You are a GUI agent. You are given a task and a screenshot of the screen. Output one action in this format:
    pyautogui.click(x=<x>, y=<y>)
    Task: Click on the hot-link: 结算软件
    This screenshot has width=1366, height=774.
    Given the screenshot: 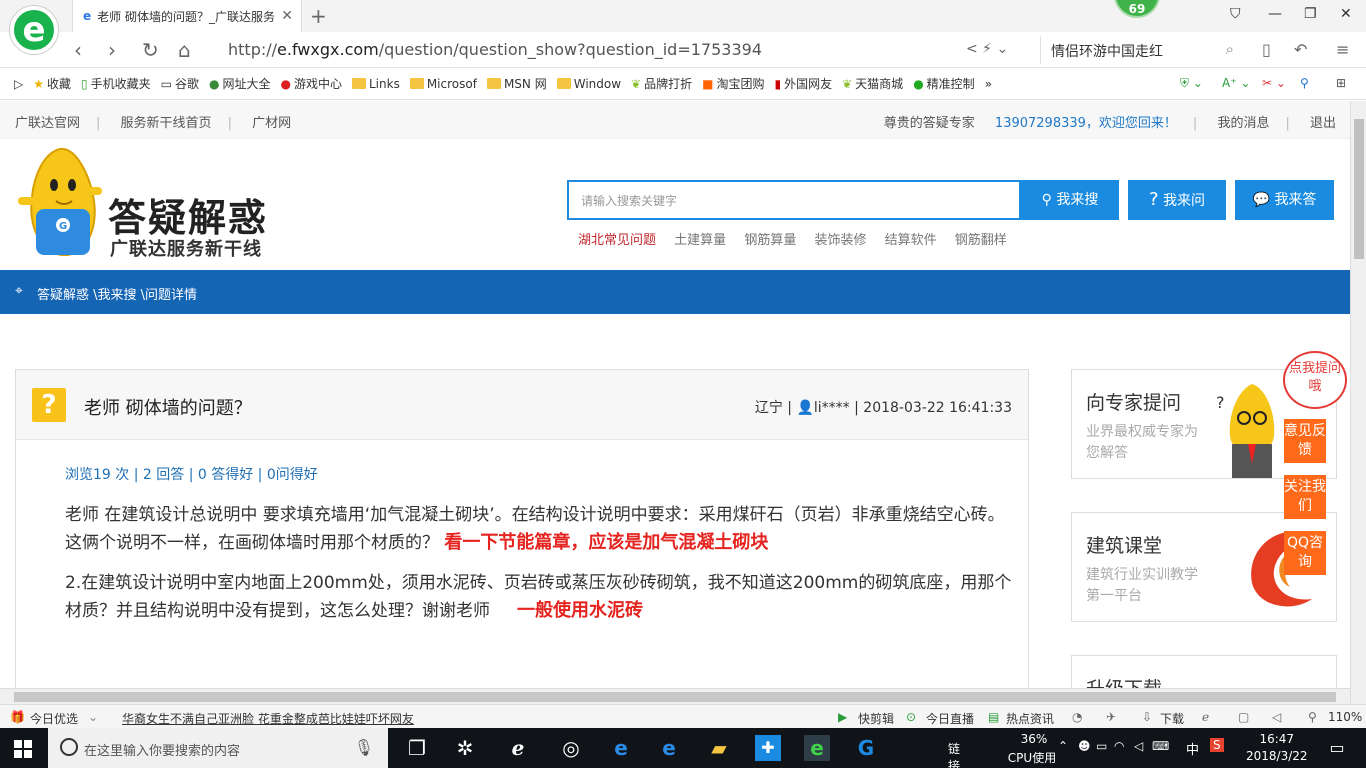 What is the action you would take?
    pyautogui.click(x=911, y=240)
    